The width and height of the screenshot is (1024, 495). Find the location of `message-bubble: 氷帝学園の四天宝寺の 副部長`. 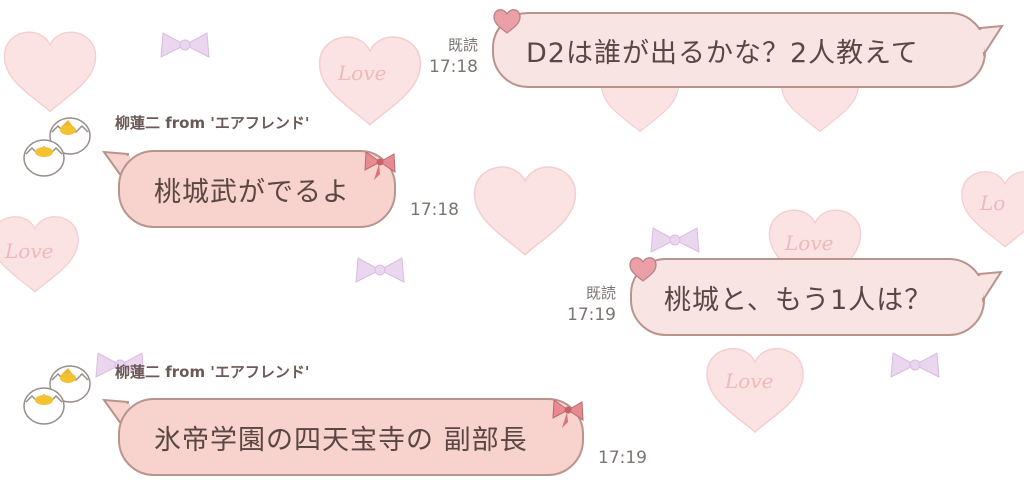

message-bubble: 氷帝学園の四天宝寺の 副部長 is located at coordinates (351, 437).